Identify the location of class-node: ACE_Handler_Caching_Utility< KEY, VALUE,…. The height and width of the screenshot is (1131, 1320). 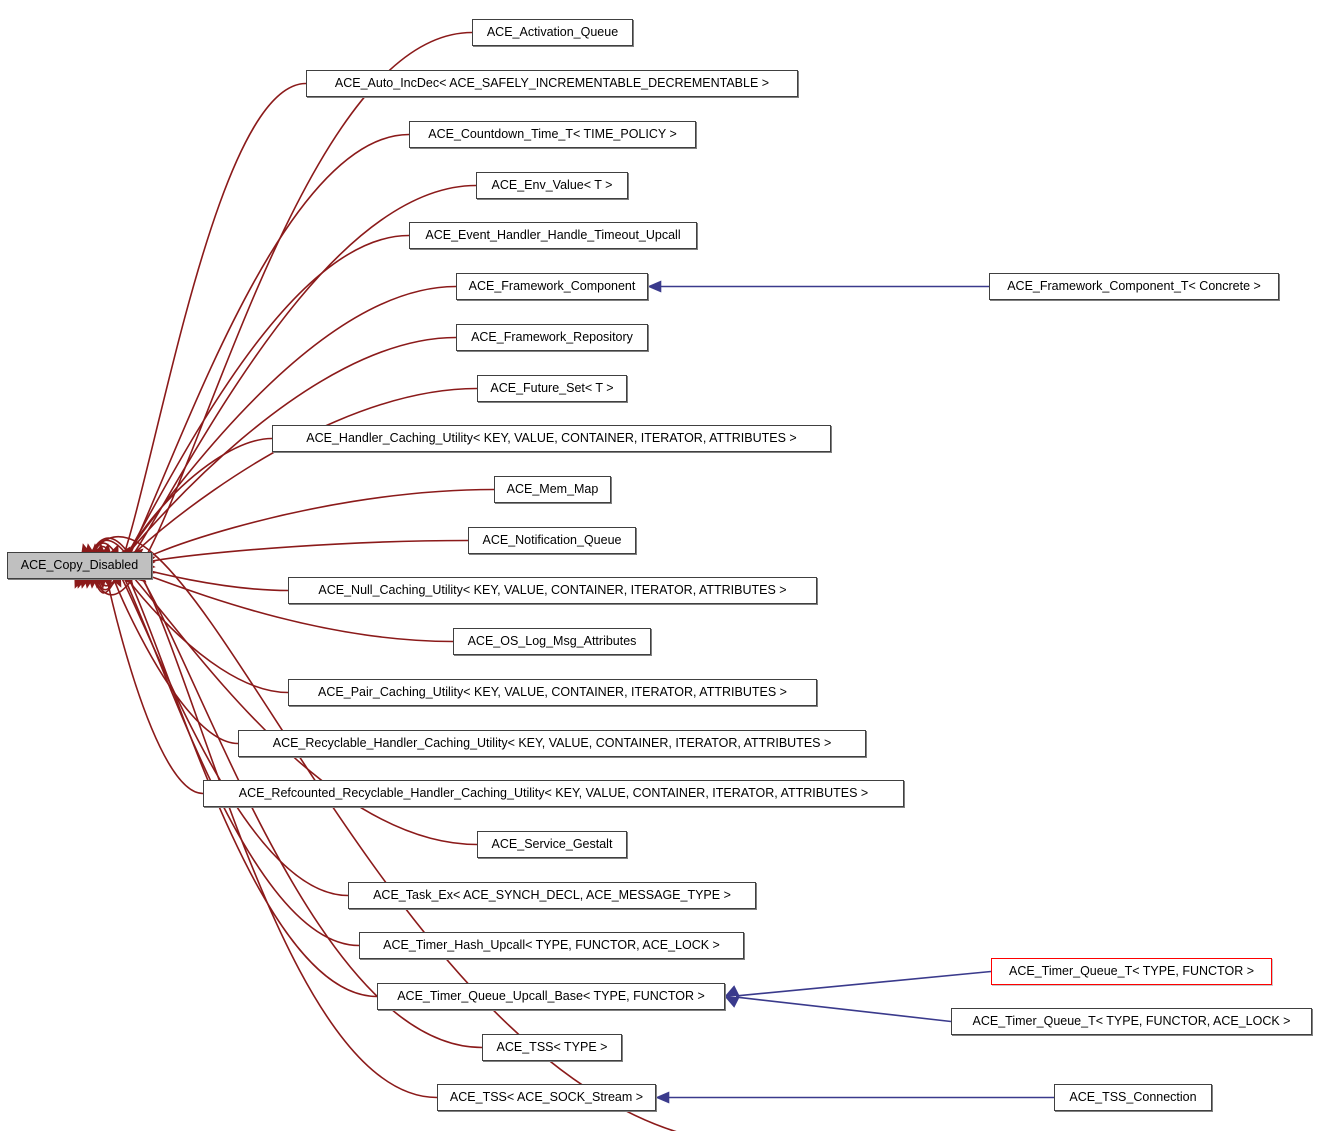
(551, 438).